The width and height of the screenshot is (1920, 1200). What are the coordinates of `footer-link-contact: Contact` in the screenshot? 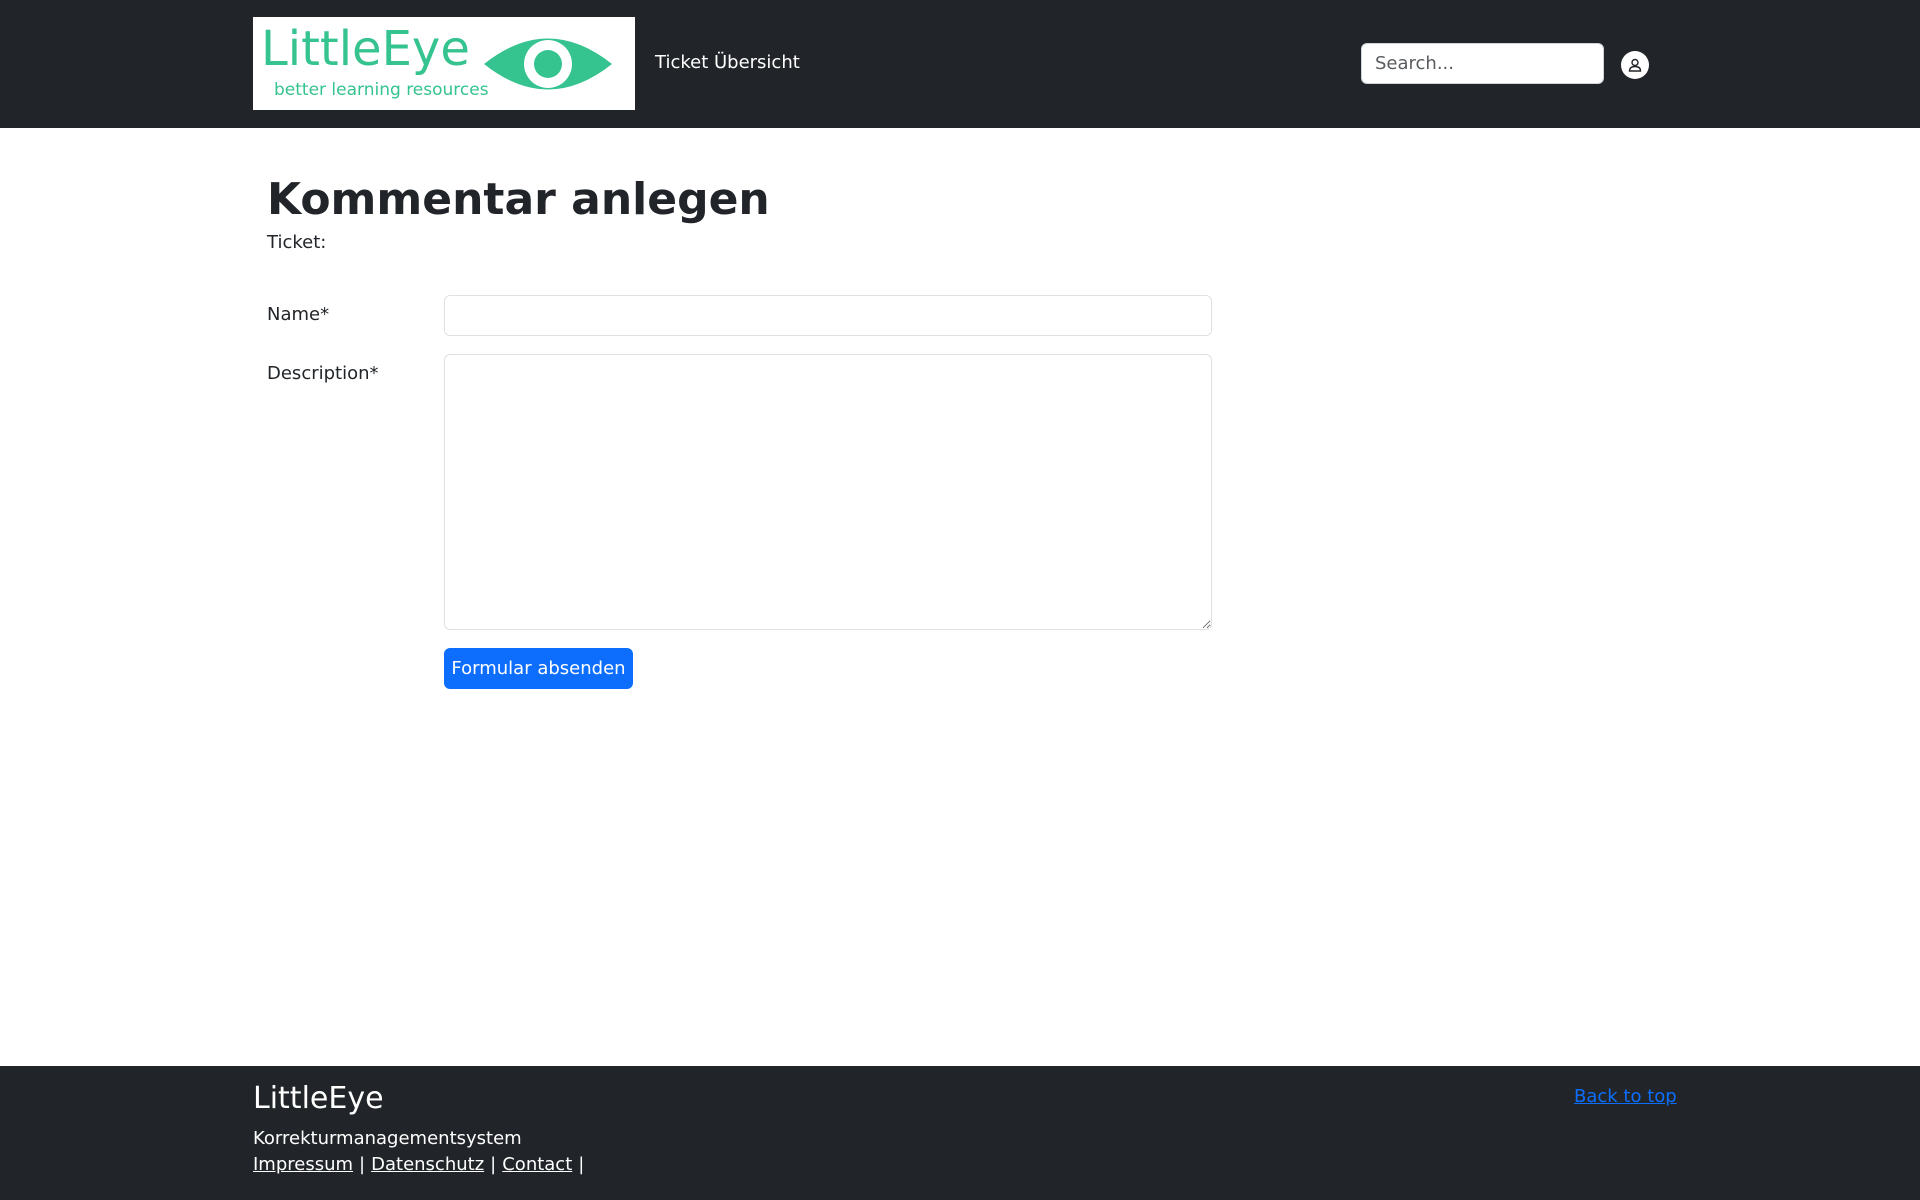 It's located at (537, 1164).